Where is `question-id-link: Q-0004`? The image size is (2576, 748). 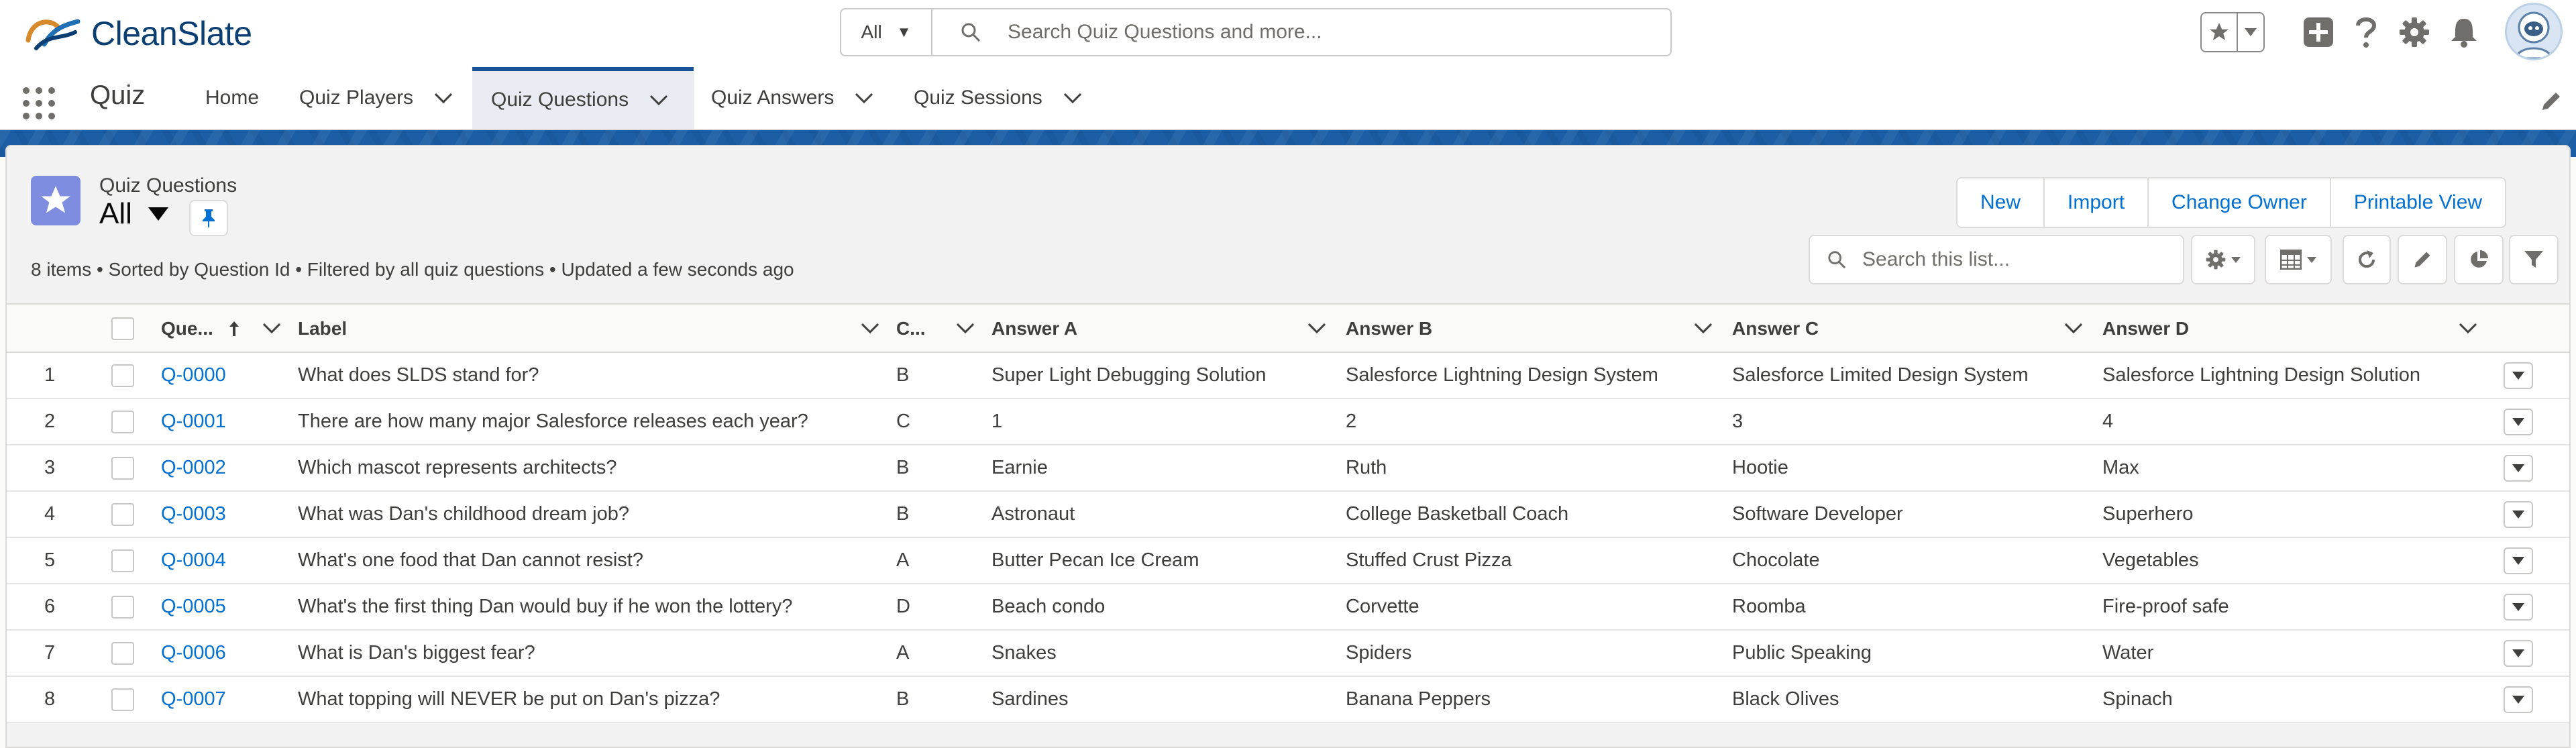 question-id-link: Q-0004 is located at coordinates (193, 560).